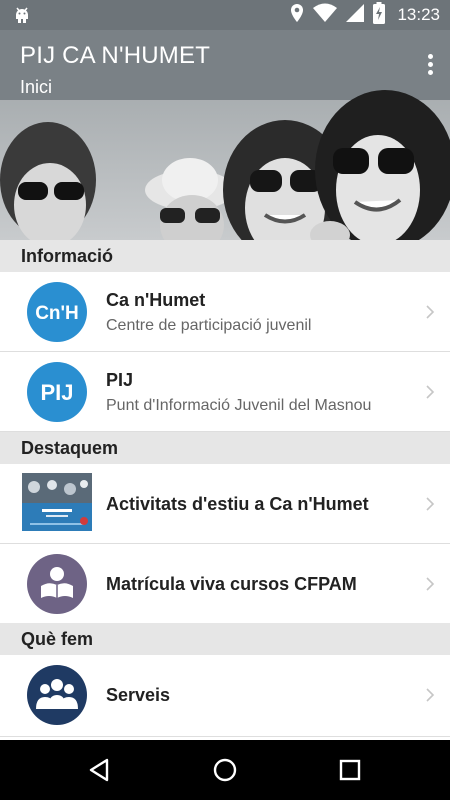 The image size is (450, 800). Describe the element at coordinates (239, 405) in the screenshot. I see `item-description: Punt d'Informació Juvenil del Masnou` at that location.